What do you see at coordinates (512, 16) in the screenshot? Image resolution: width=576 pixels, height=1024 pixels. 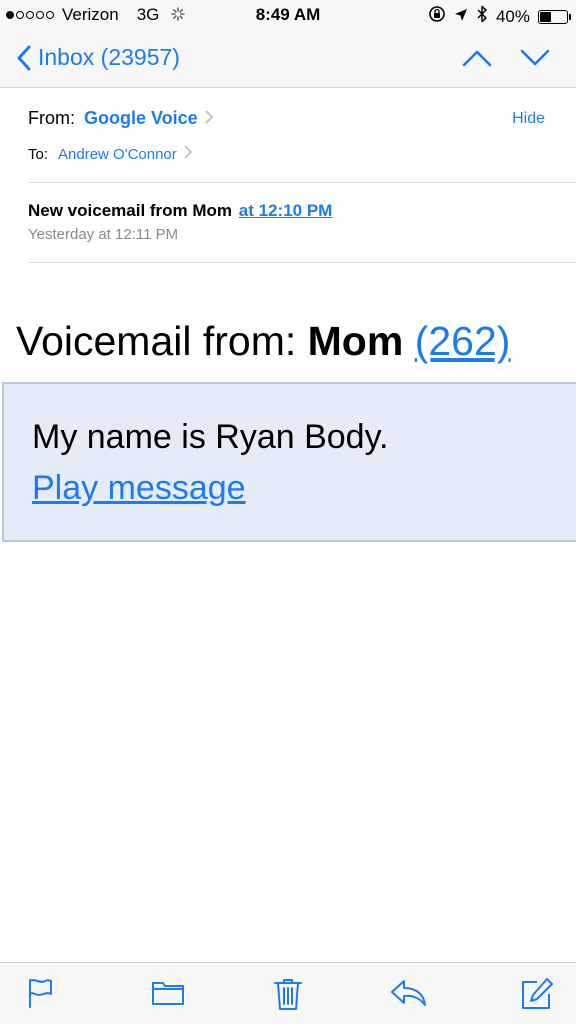 I see `battery-percent: 40%` at bounding box center [512, 16].